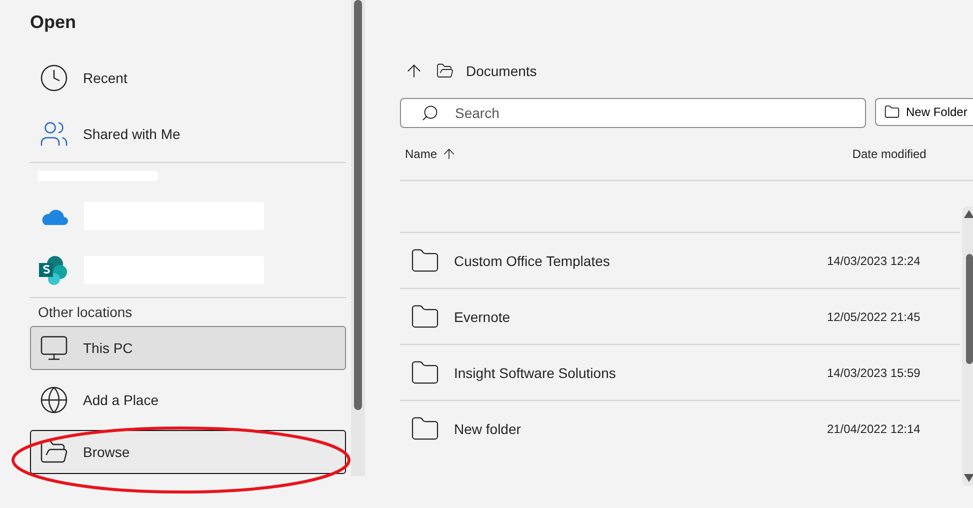 This screenshot has height=508, width=973. Describe the element at coordinates (54, 348) in the screenshot. I see `computer-icon` at that location.